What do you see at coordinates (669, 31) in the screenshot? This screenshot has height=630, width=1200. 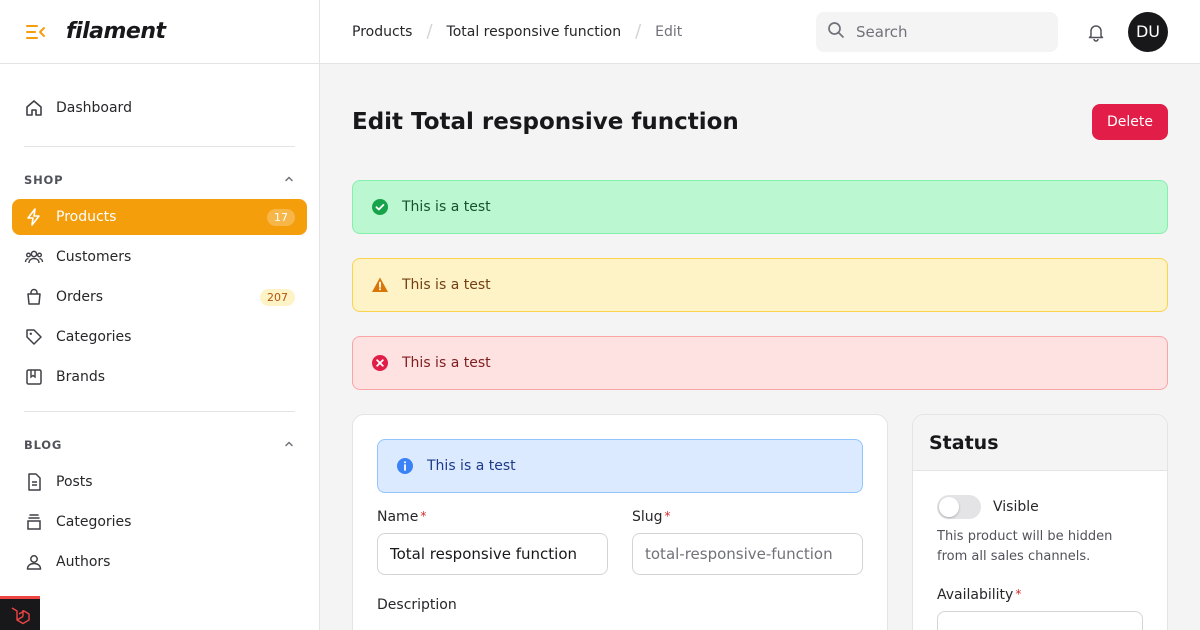 I see `breadcrumb-current: Edit` at bounding box center [669, 31].